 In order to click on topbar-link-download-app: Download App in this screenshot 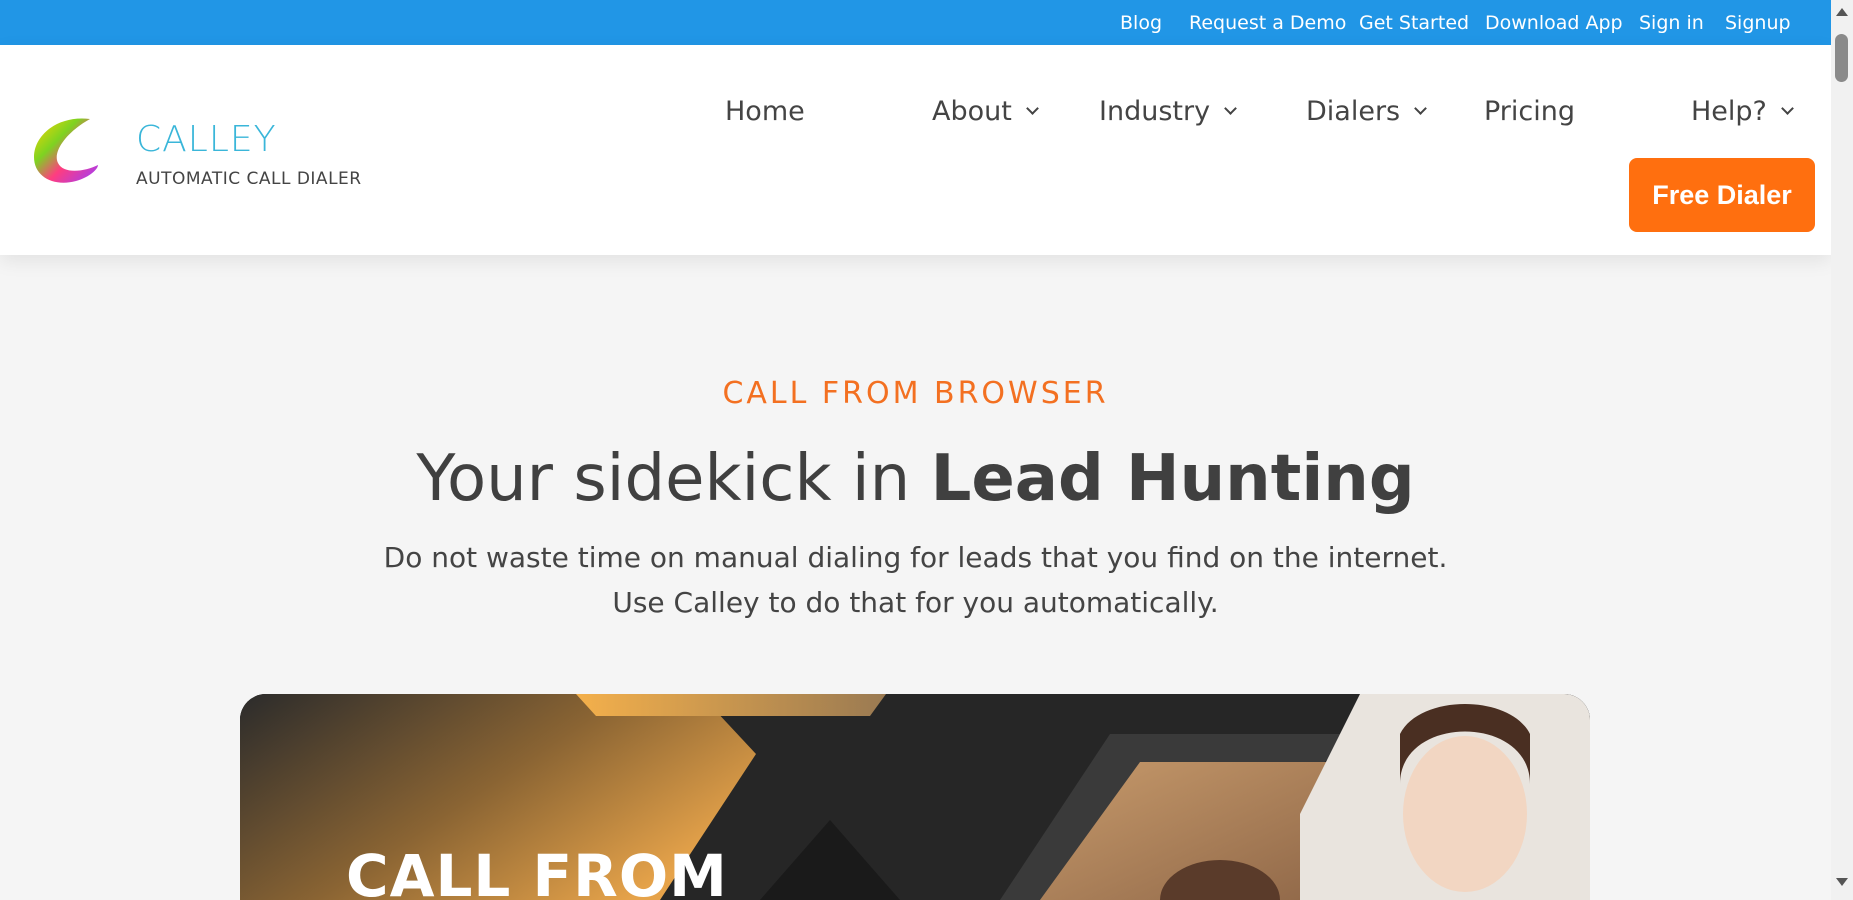, I will do `click(1554, 23)`.